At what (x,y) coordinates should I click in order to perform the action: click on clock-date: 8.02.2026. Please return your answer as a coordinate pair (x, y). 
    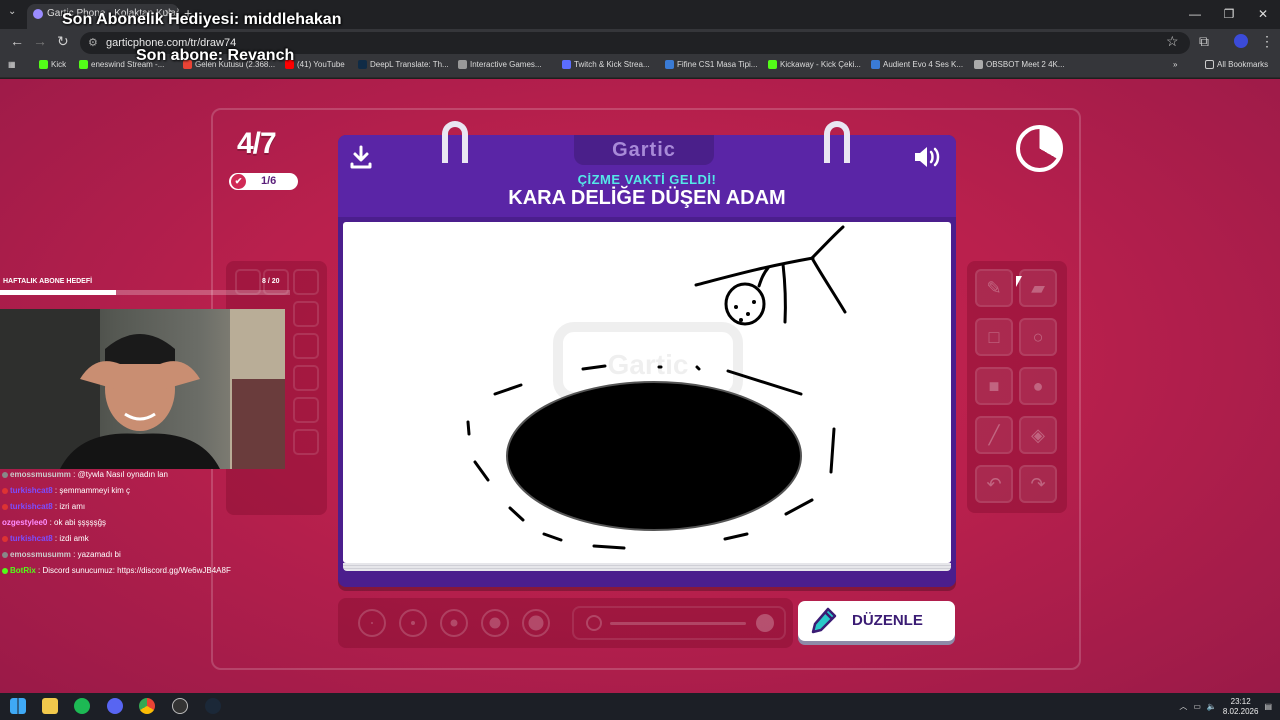
    Looking at the image, I should click on (1240, 711).